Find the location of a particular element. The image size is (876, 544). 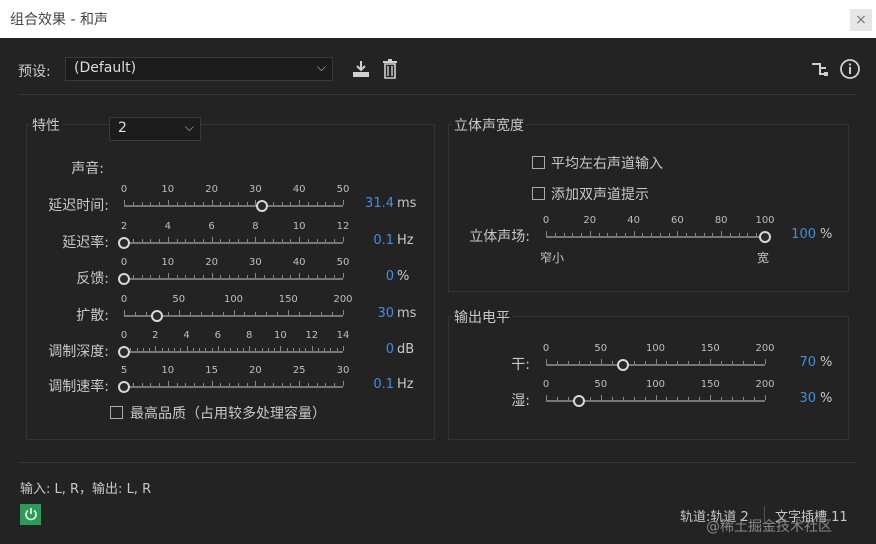

spread-slider-knob is located at coordinates (156, 316).